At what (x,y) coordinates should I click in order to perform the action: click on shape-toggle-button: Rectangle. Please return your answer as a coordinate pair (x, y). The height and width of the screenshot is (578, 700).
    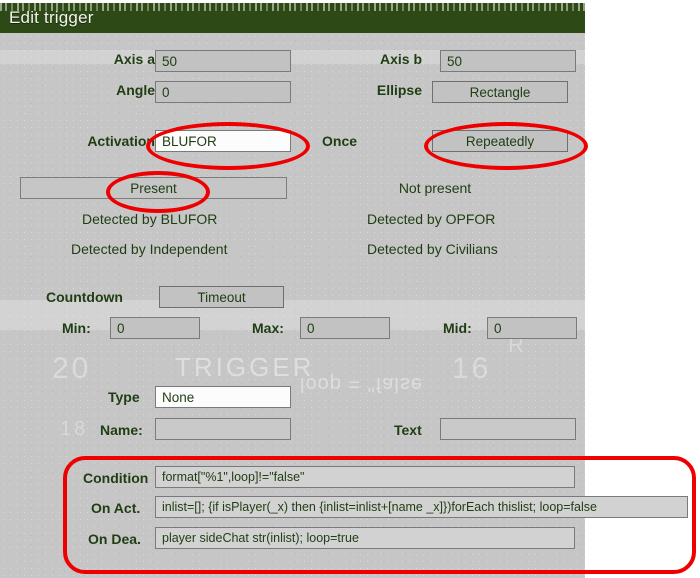
    Looking at the image, I should click on (500, 92).